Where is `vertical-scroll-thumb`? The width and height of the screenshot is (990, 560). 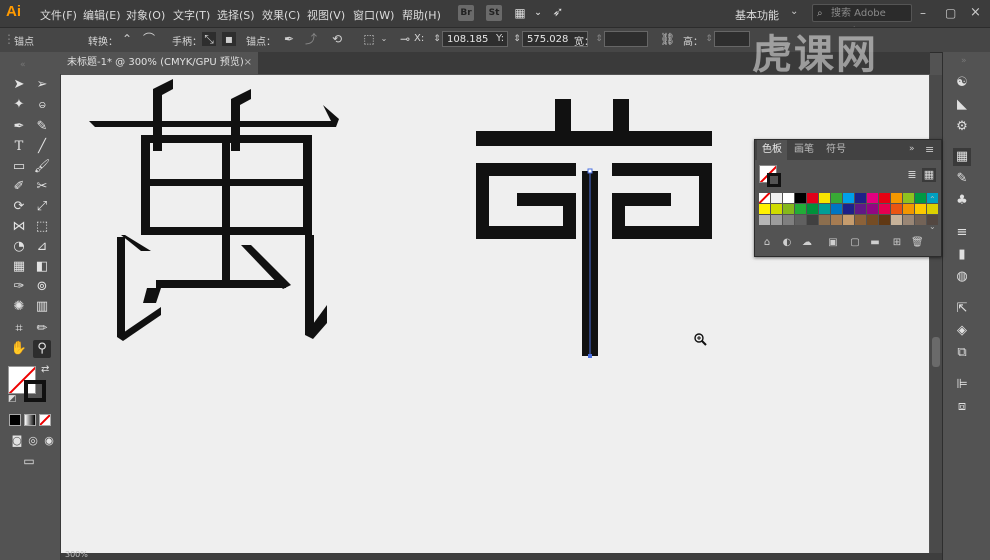
vertical-scroll-thumb is located at coordinates (936, 352).